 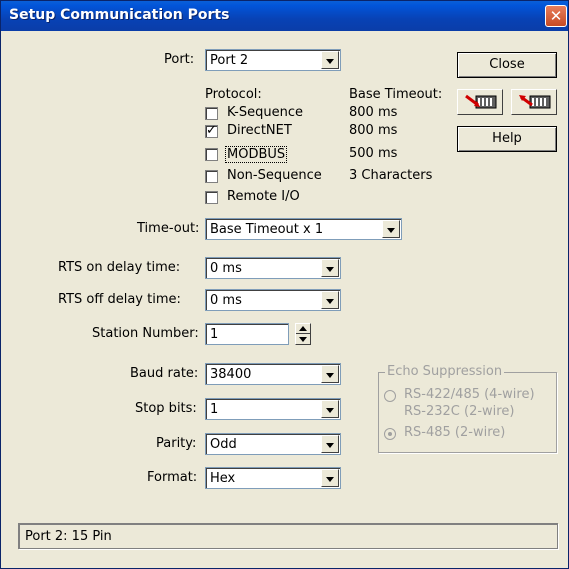 I want to click on close-icon: ✕, so click(x=556, y=16).